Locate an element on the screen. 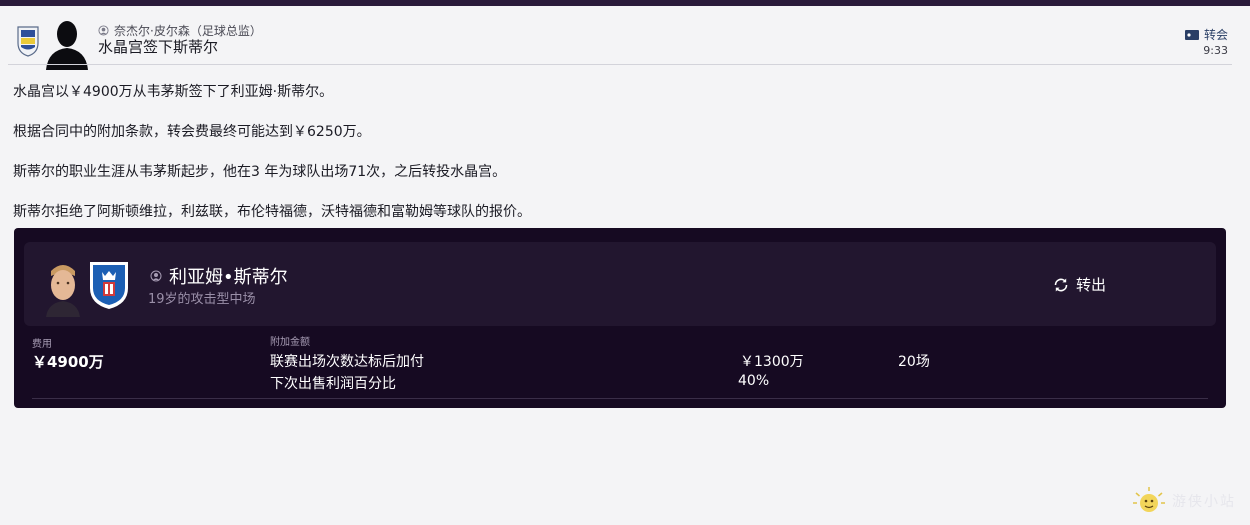  watermark: 游侠小站 is located at coordinates (1184, 501).